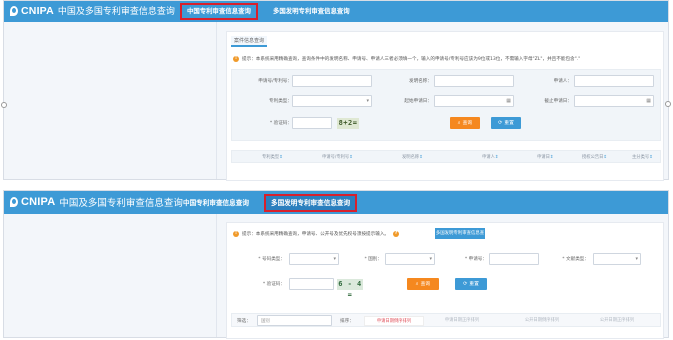  I want to click on applicant-label: 申请人：, so click(562, 81).